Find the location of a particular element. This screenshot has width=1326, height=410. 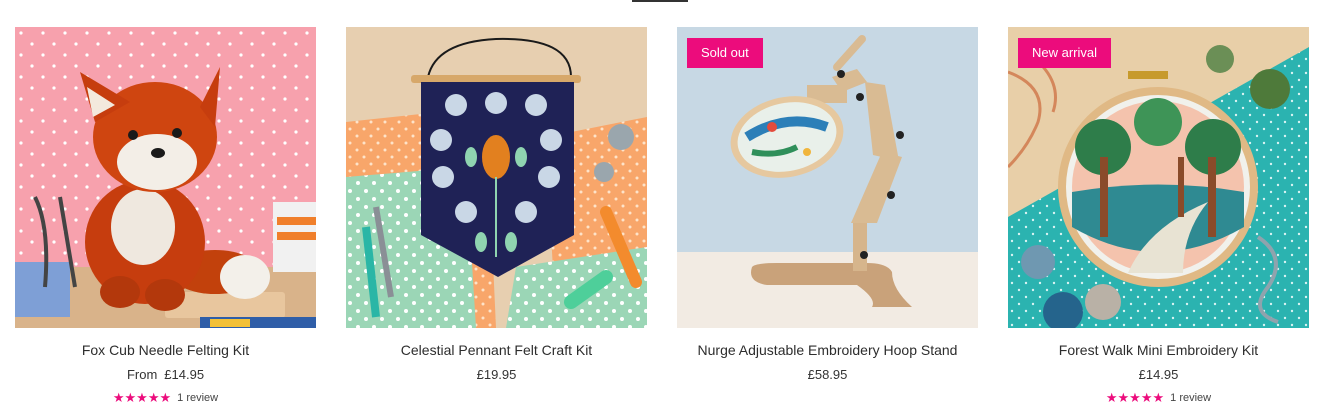

product-price: £58.95 is located at coordinates (828, 375).